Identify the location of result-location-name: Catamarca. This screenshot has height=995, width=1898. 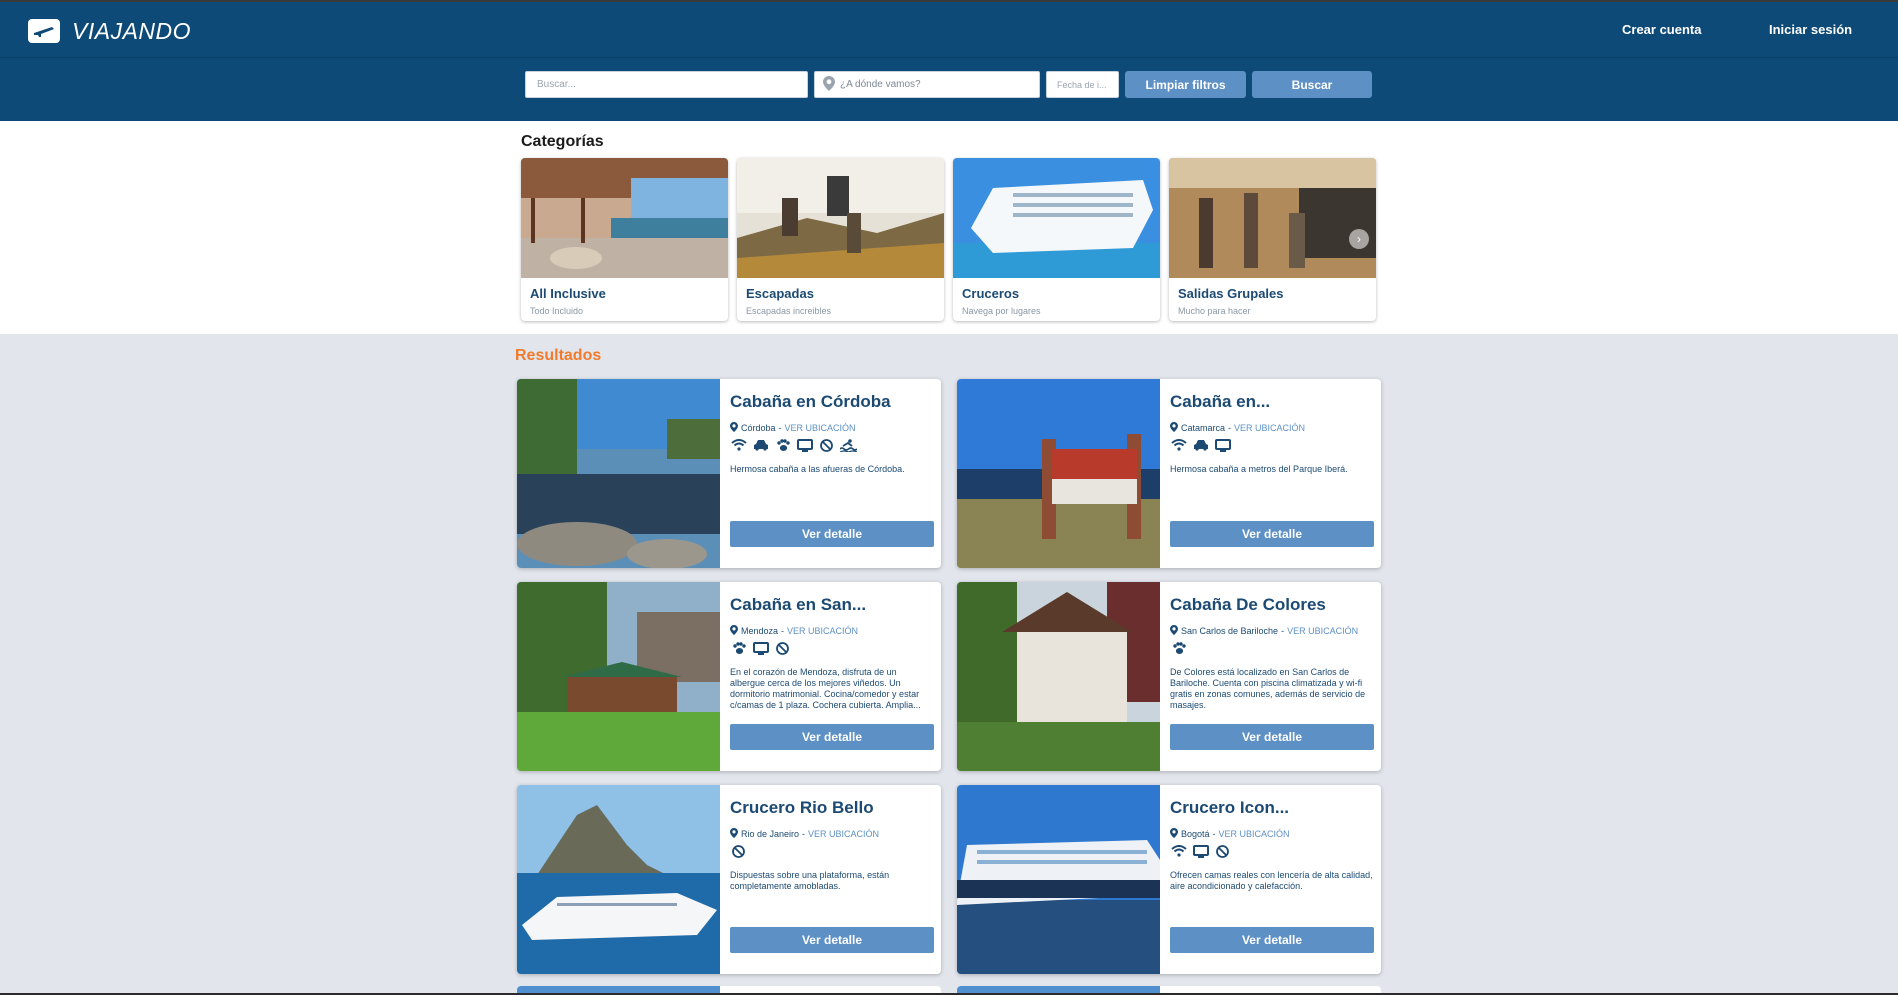
(1203, 428).